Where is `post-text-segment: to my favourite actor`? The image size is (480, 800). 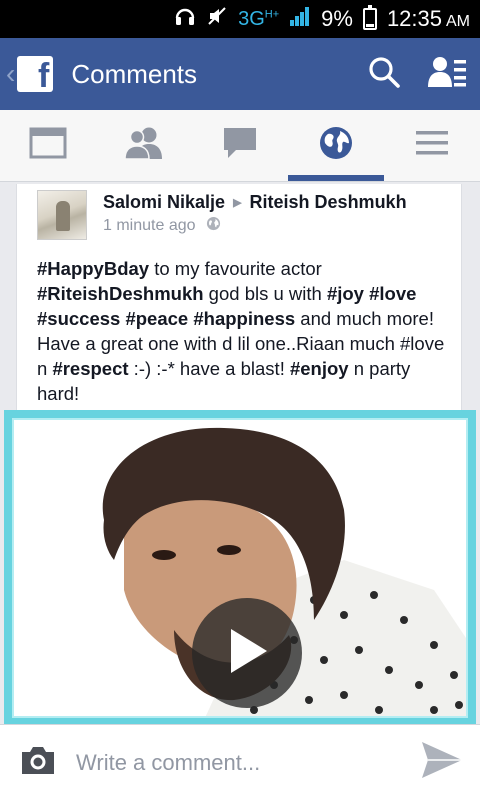 post-text-segment: to my favourite actor is located at coordinates (235, 268).